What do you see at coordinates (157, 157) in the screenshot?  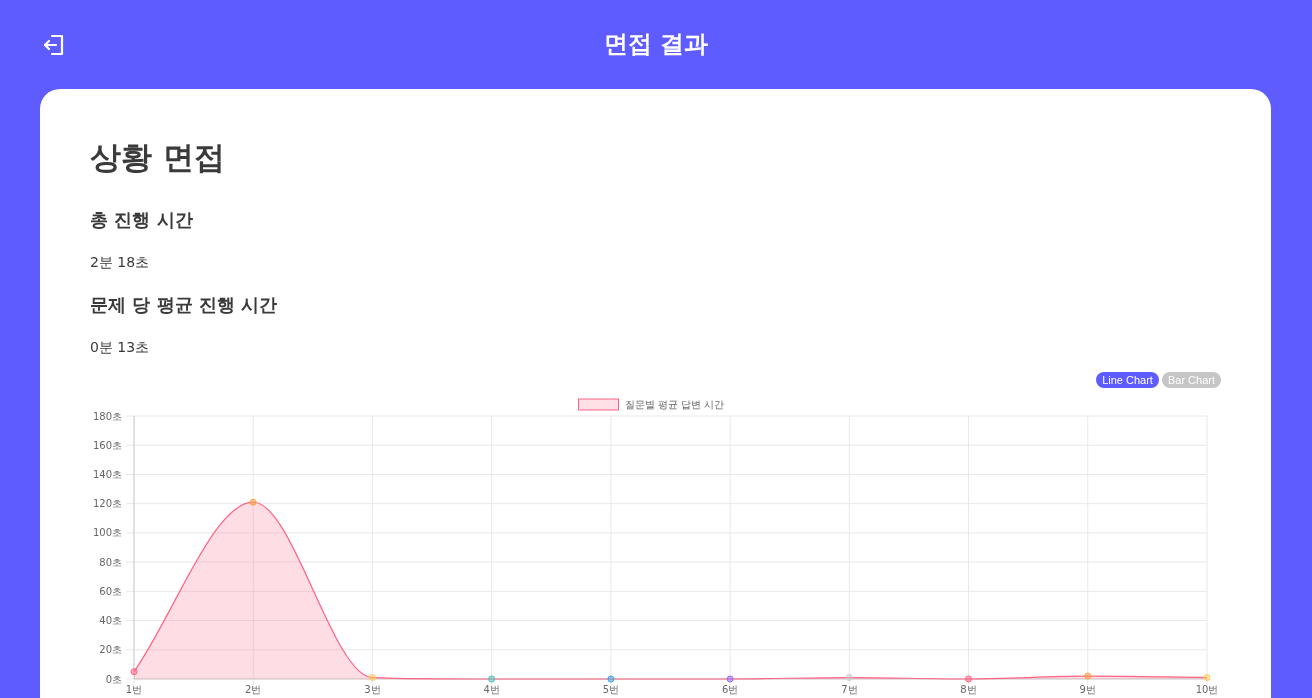 I see `section-title: 상황 면접` at bounding box center [157, 157].